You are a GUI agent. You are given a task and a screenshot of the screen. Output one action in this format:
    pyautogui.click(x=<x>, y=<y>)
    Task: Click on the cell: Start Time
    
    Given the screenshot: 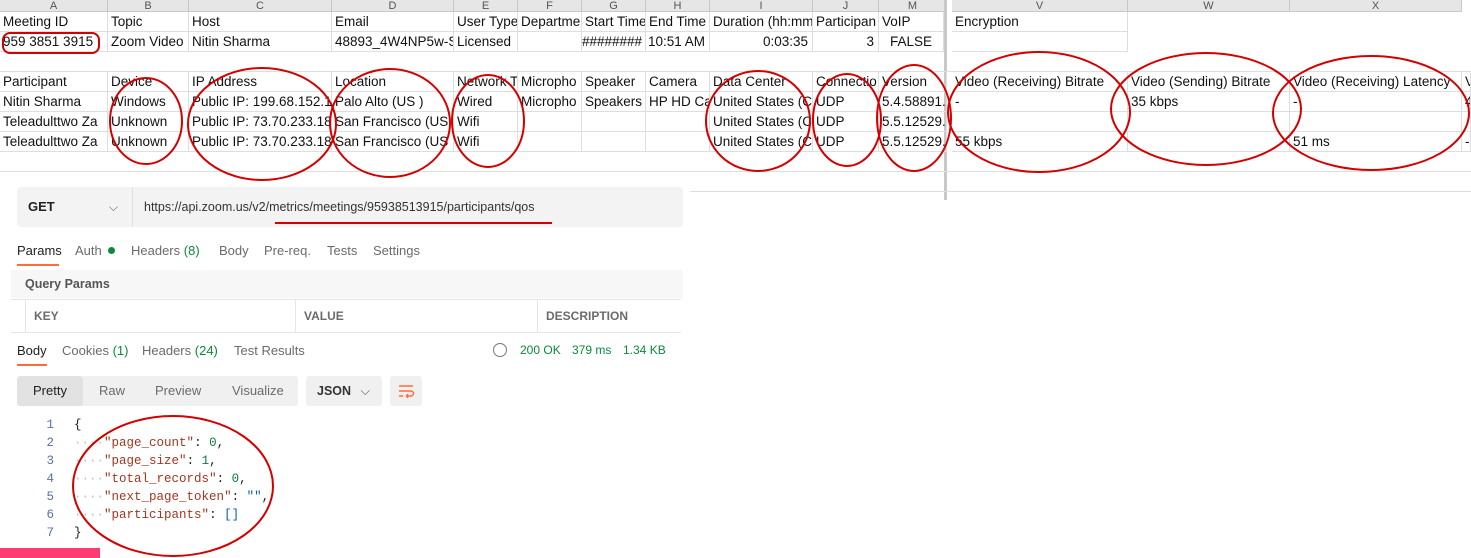 What is the action you would take?
    pyautogui.click(x=614, y=22)
    